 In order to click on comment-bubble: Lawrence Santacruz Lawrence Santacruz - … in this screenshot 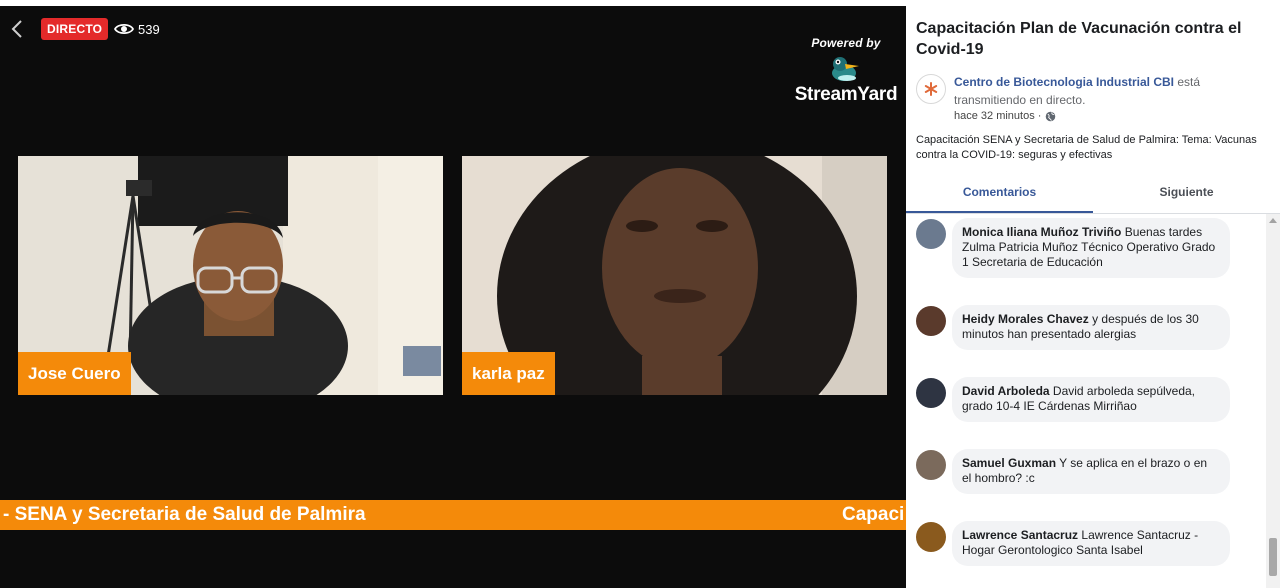, I will do `click(1091, 543)`.